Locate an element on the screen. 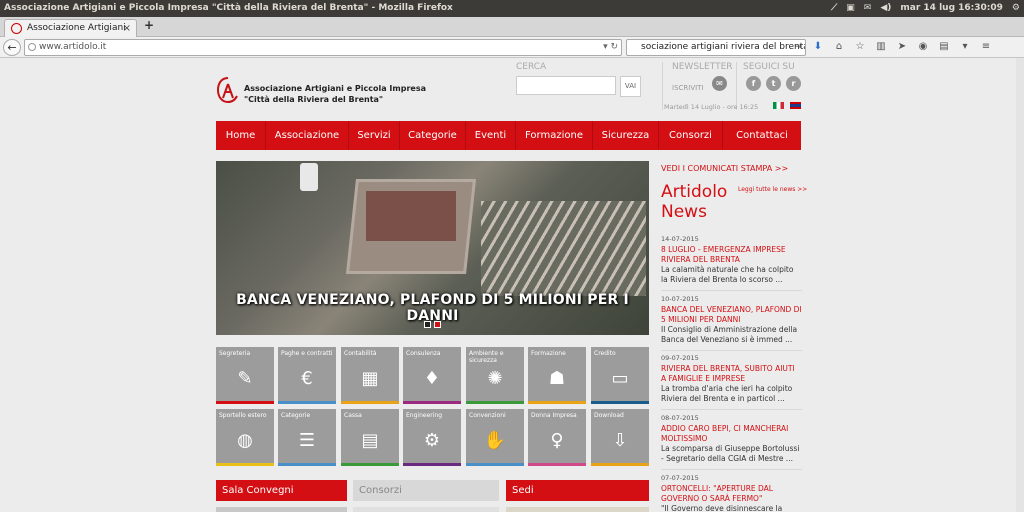  service-tile: Engineering ⚙ is located at coordinates (432, 437).